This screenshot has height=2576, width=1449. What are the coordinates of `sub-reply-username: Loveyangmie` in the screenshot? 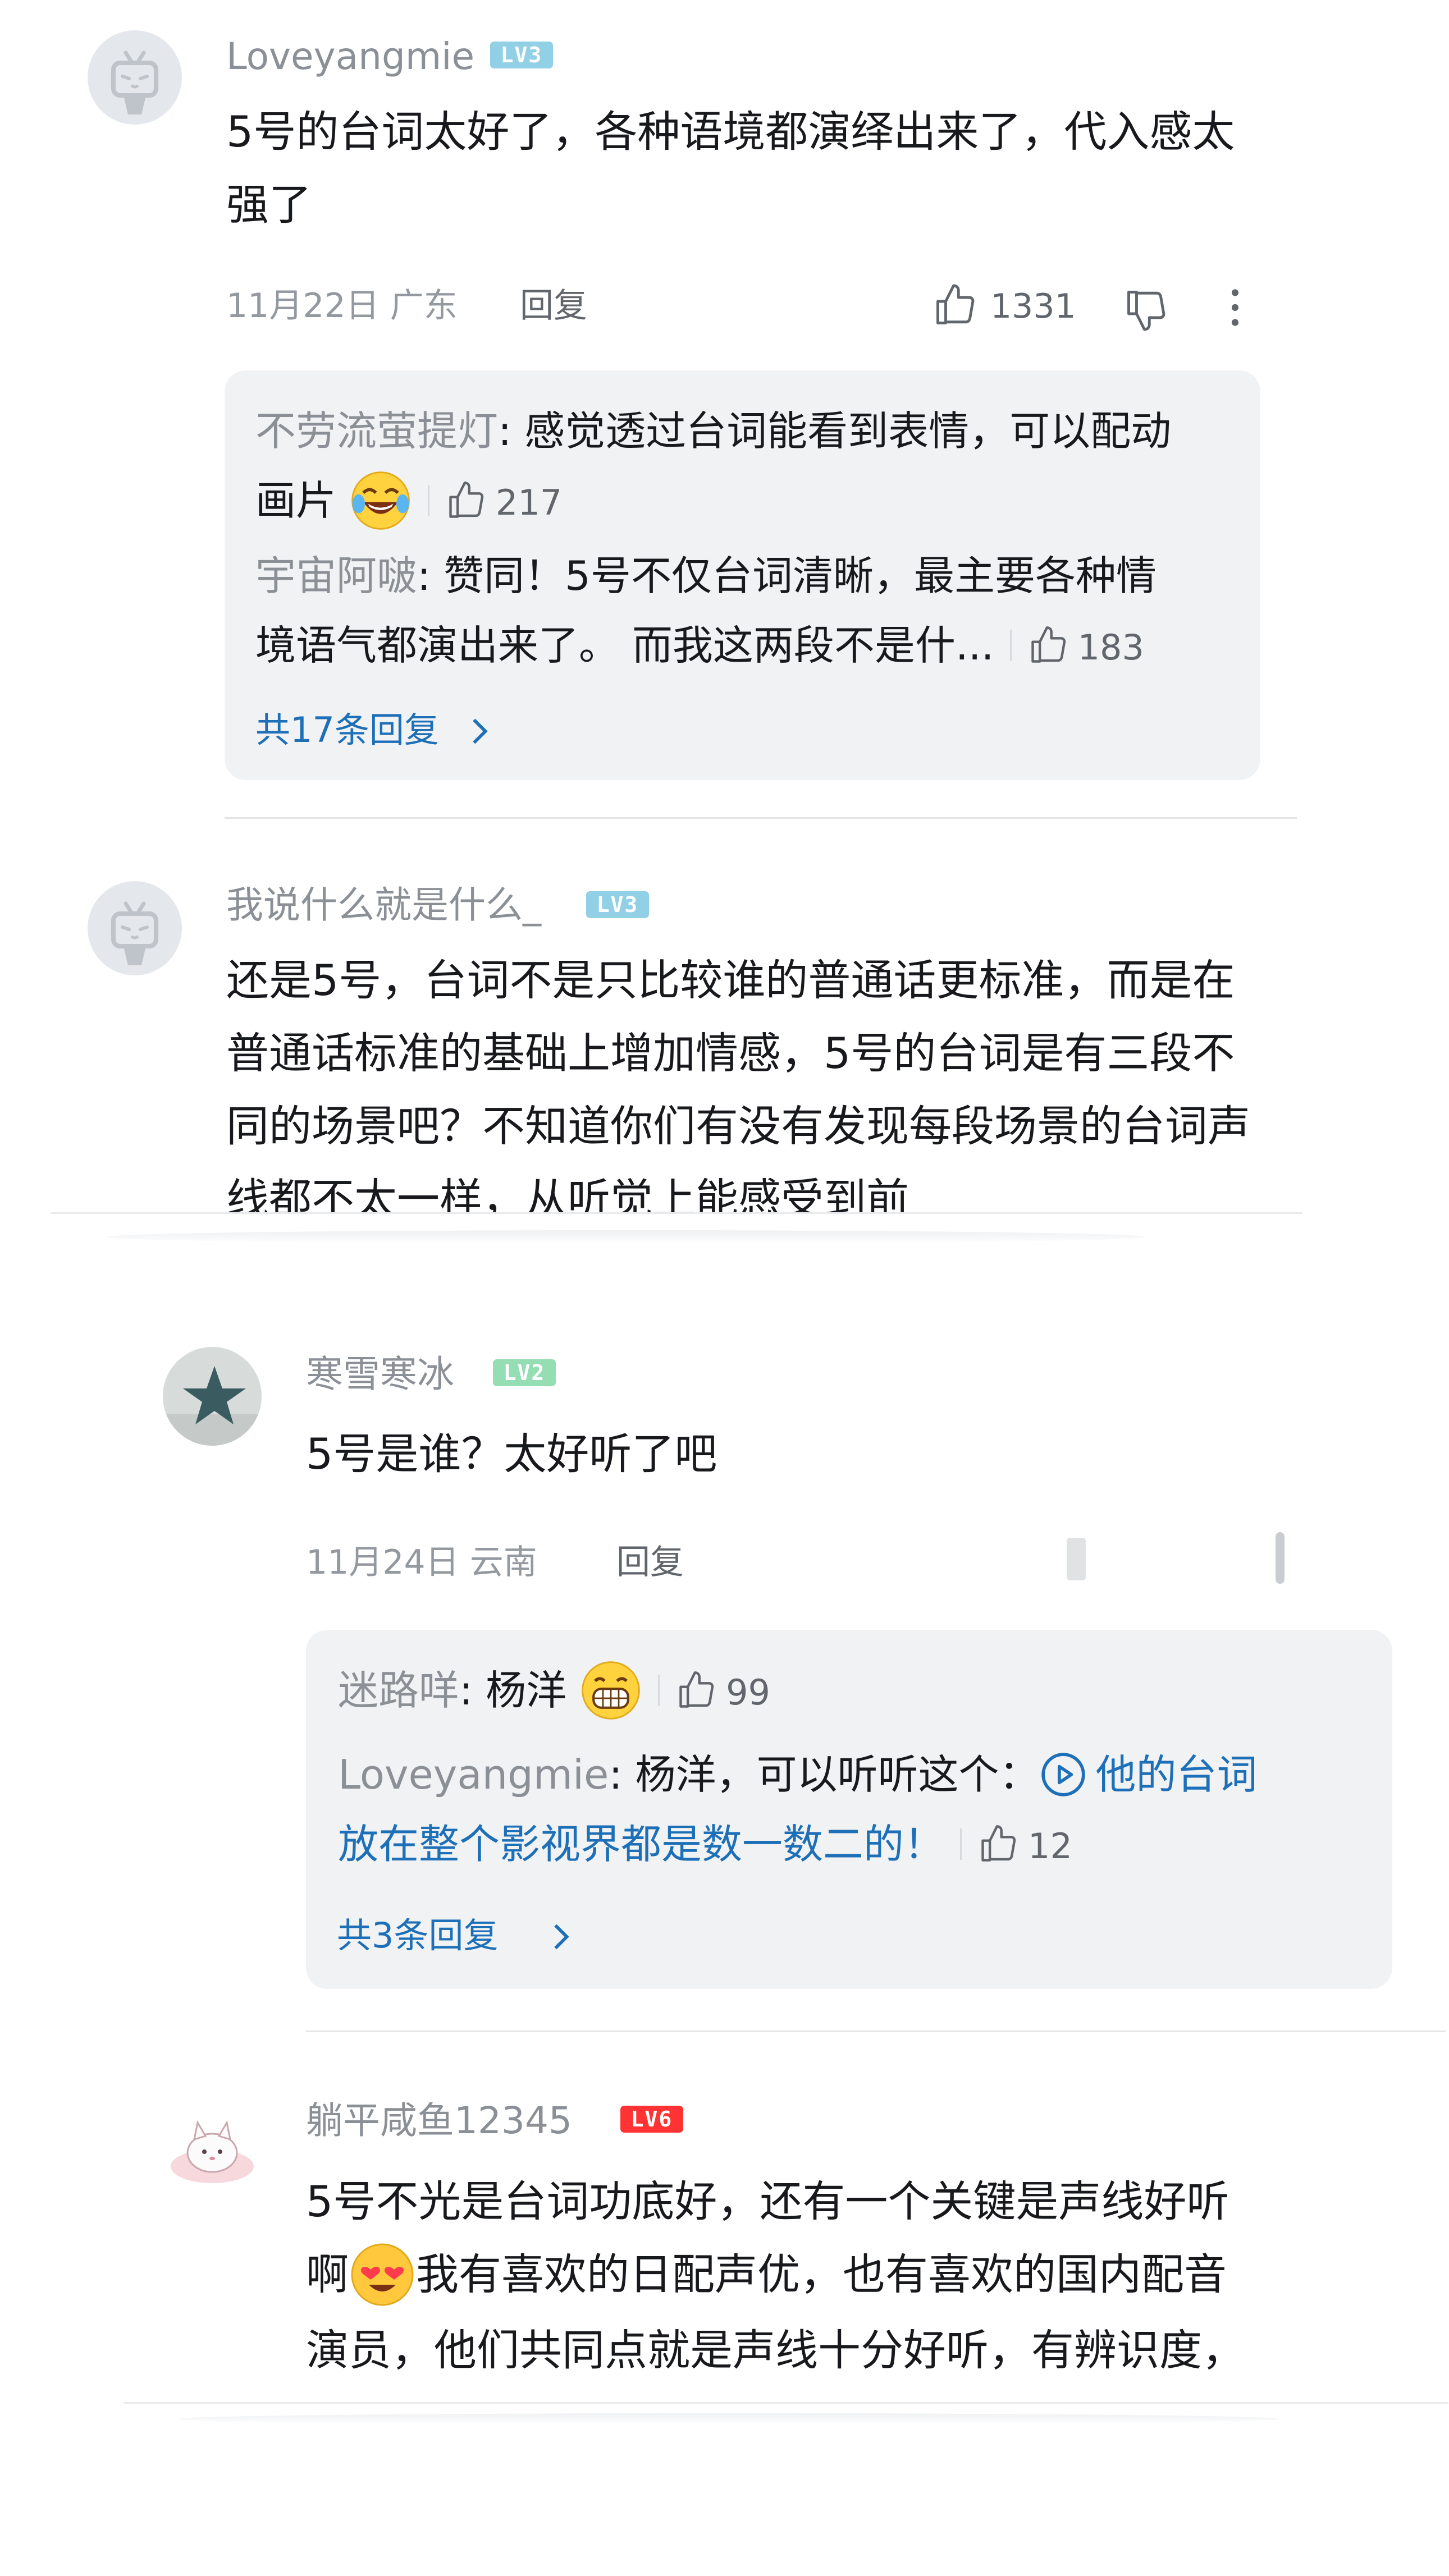 It's located at (474, 1774).